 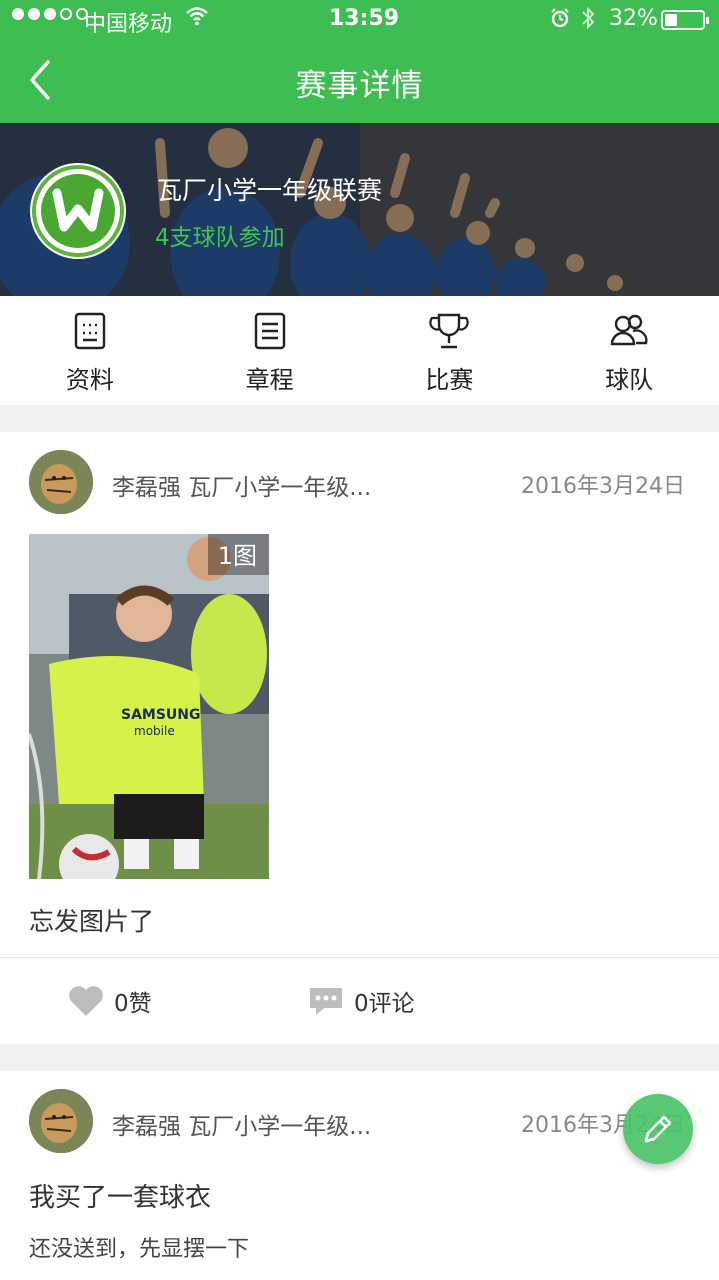 What do you see at coordinates (270, 190) in the screenshot?
I see `league-name: 瓦厂小学一年级联赛` at bounding box center [270, 190].